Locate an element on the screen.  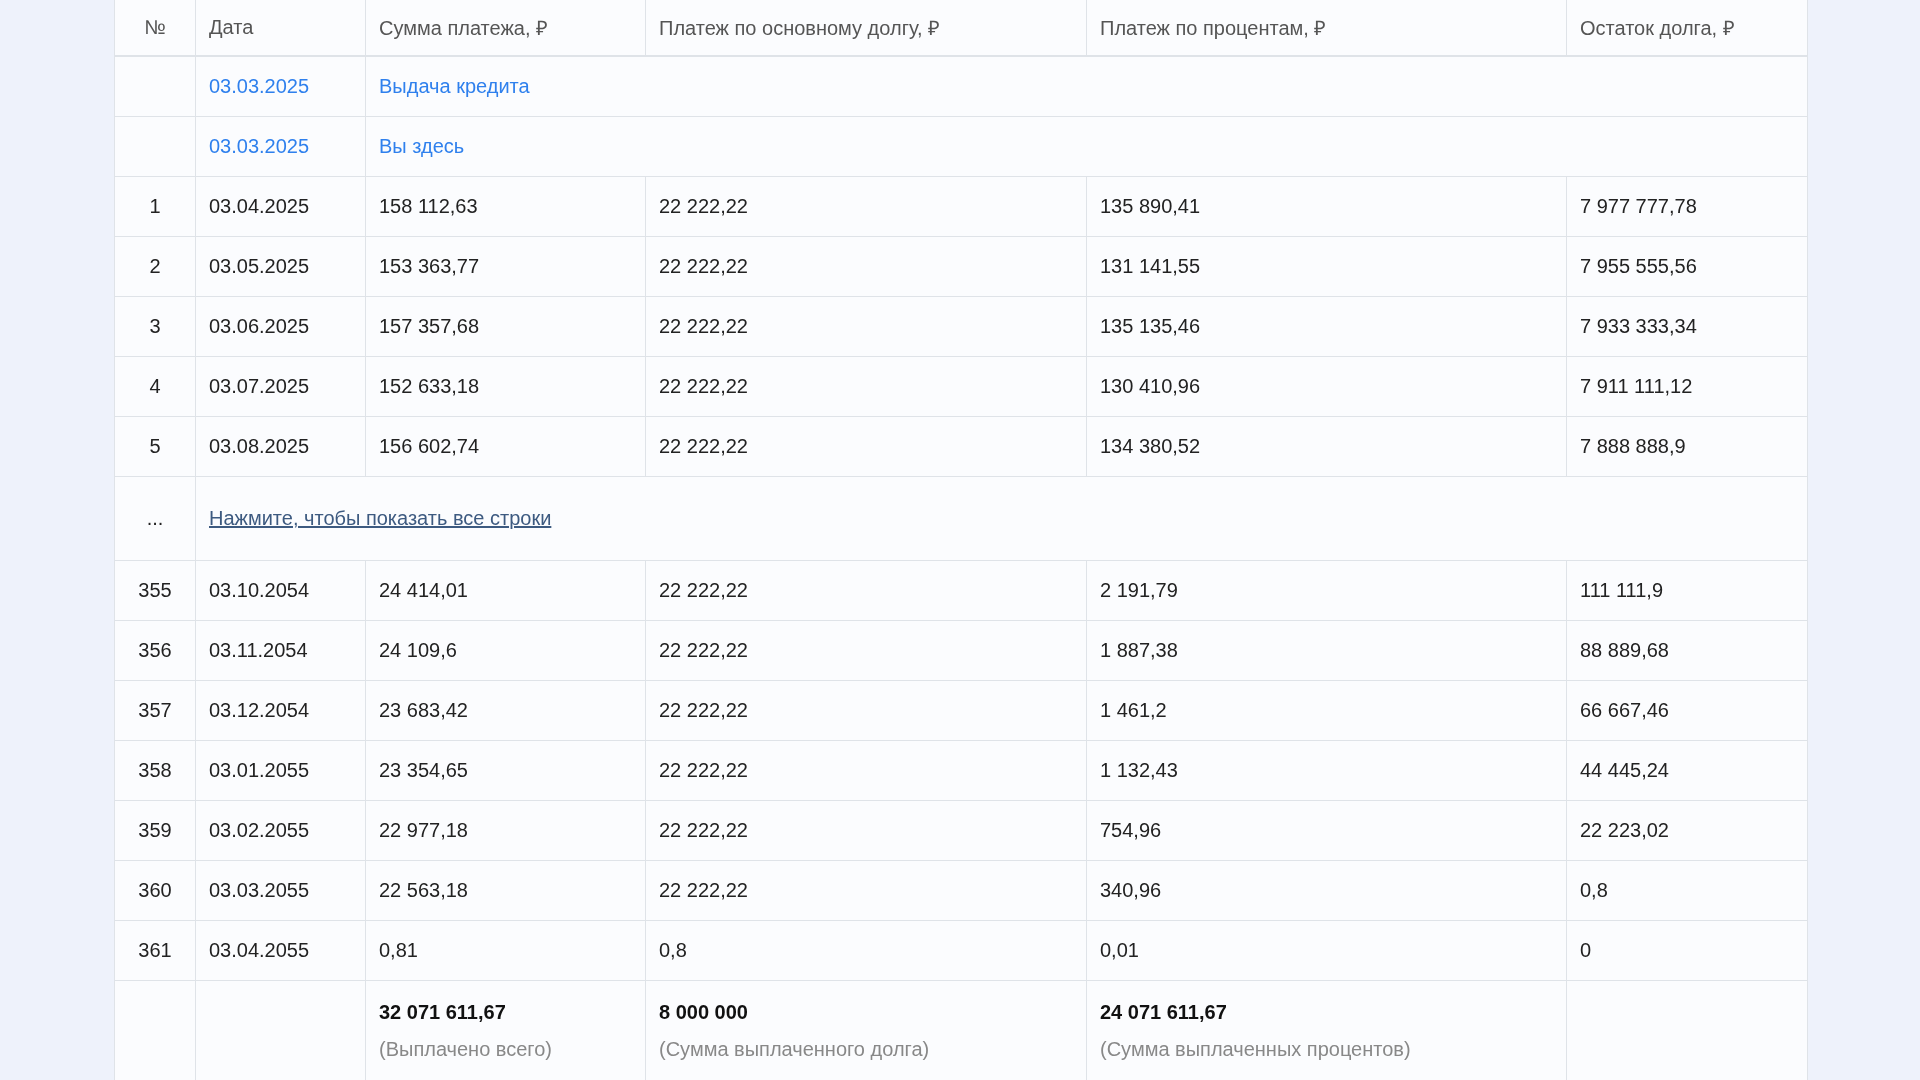
table-cell: 22 977,18 is located at coordinates (505, 830).